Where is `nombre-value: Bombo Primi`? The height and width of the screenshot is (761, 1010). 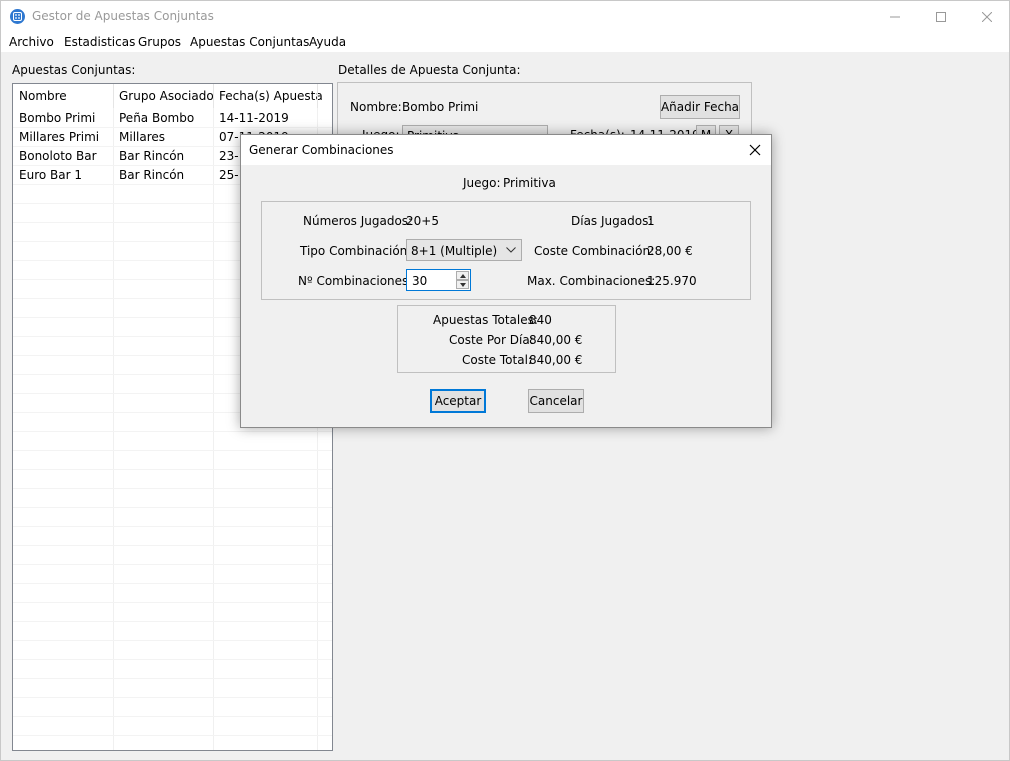
nombre-value: Bombo Primi is located at coordinates (440, 107).